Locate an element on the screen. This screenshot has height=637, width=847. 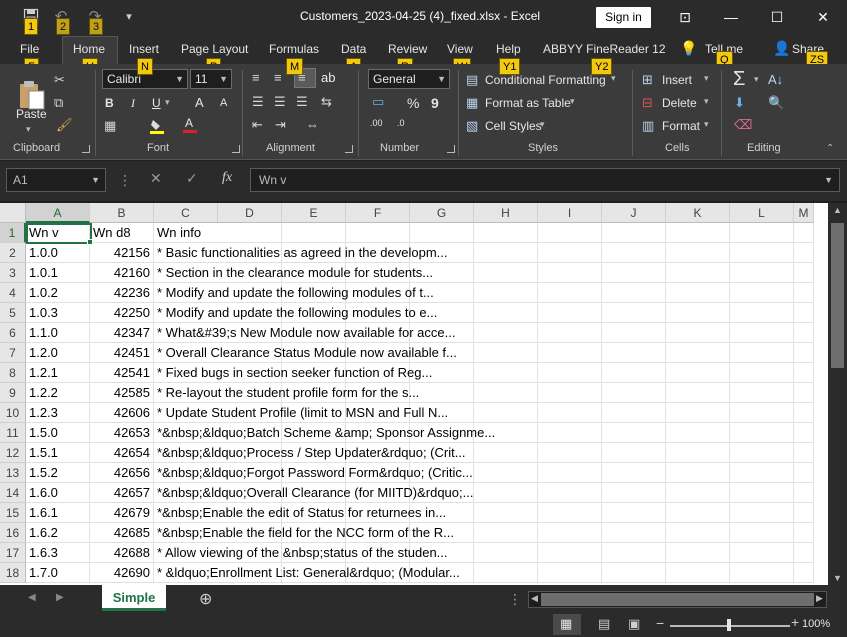
cell-version: 1.0.2 is located at coordinates (58, 293).